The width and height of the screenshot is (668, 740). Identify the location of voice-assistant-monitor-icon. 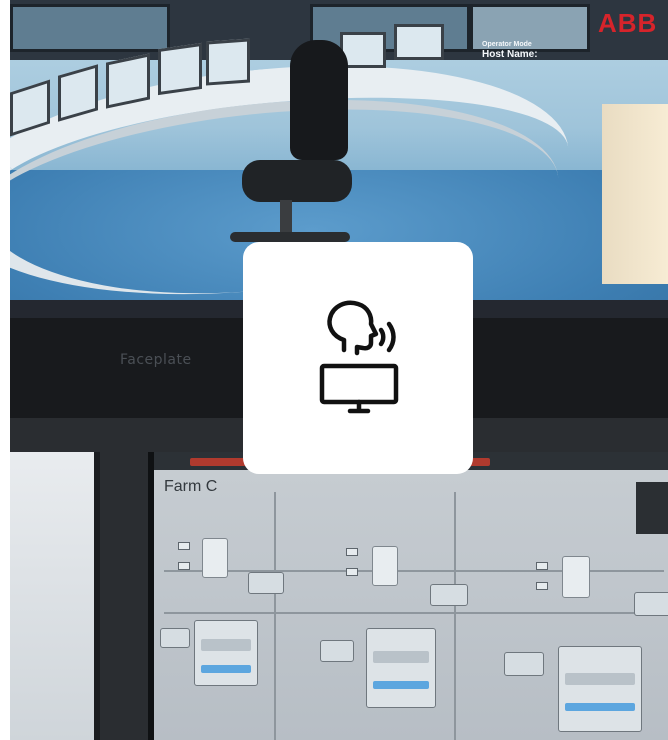
(359, 357).